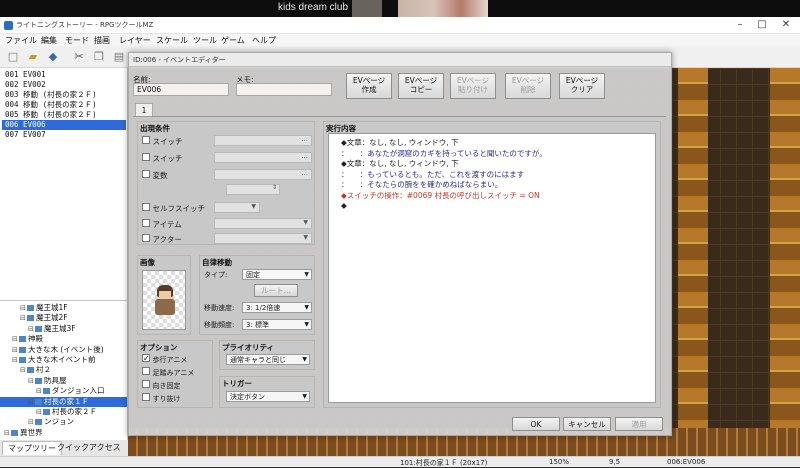  What do you see at coordinates (64, 85) in the screenshot?
I see `event-list-item: 002 EV002` at bounding box center [64, 85].